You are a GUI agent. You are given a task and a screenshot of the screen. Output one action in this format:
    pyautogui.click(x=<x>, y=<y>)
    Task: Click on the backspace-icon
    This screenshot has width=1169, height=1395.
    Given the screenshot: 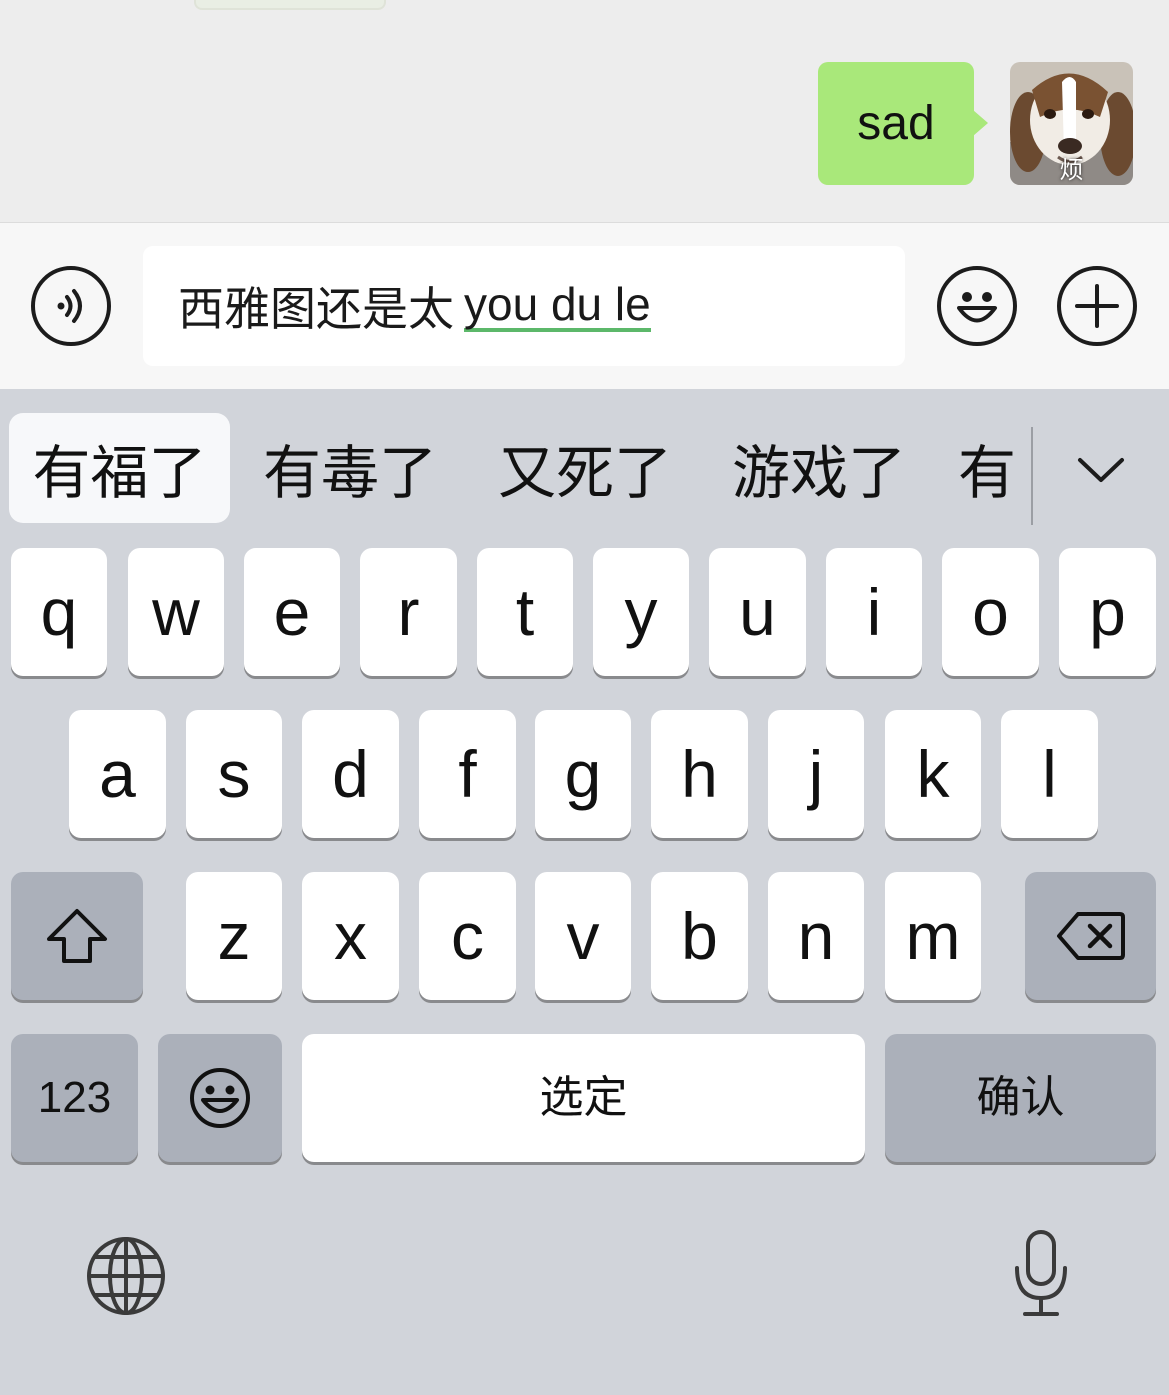 What is the action you would take?
    pyautogui.click(x=1090, y=936)
    